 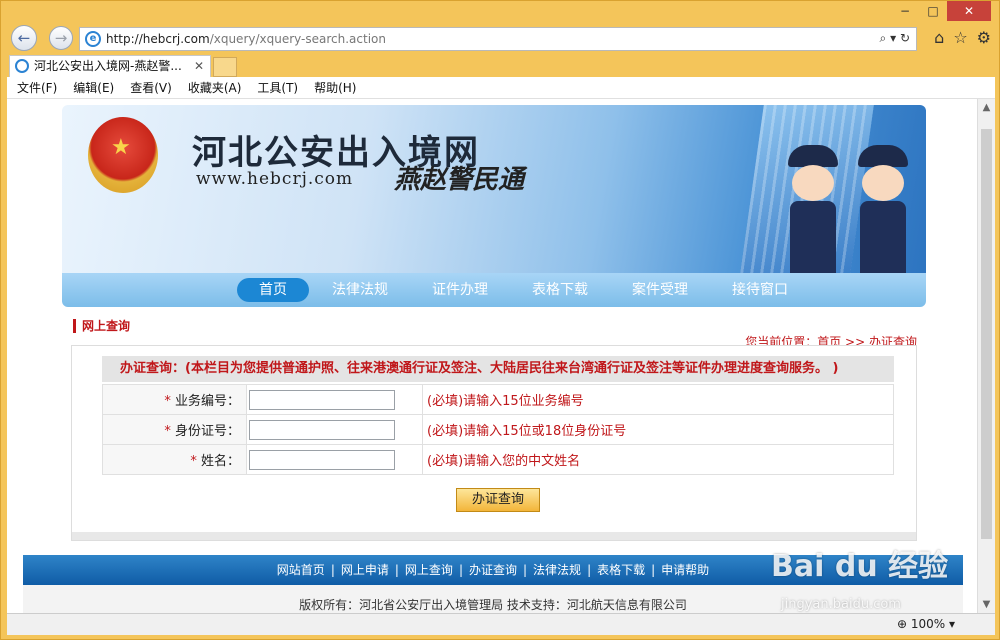 I want to click on nav-certificates: 证件办理, so click(x=460, y=290).